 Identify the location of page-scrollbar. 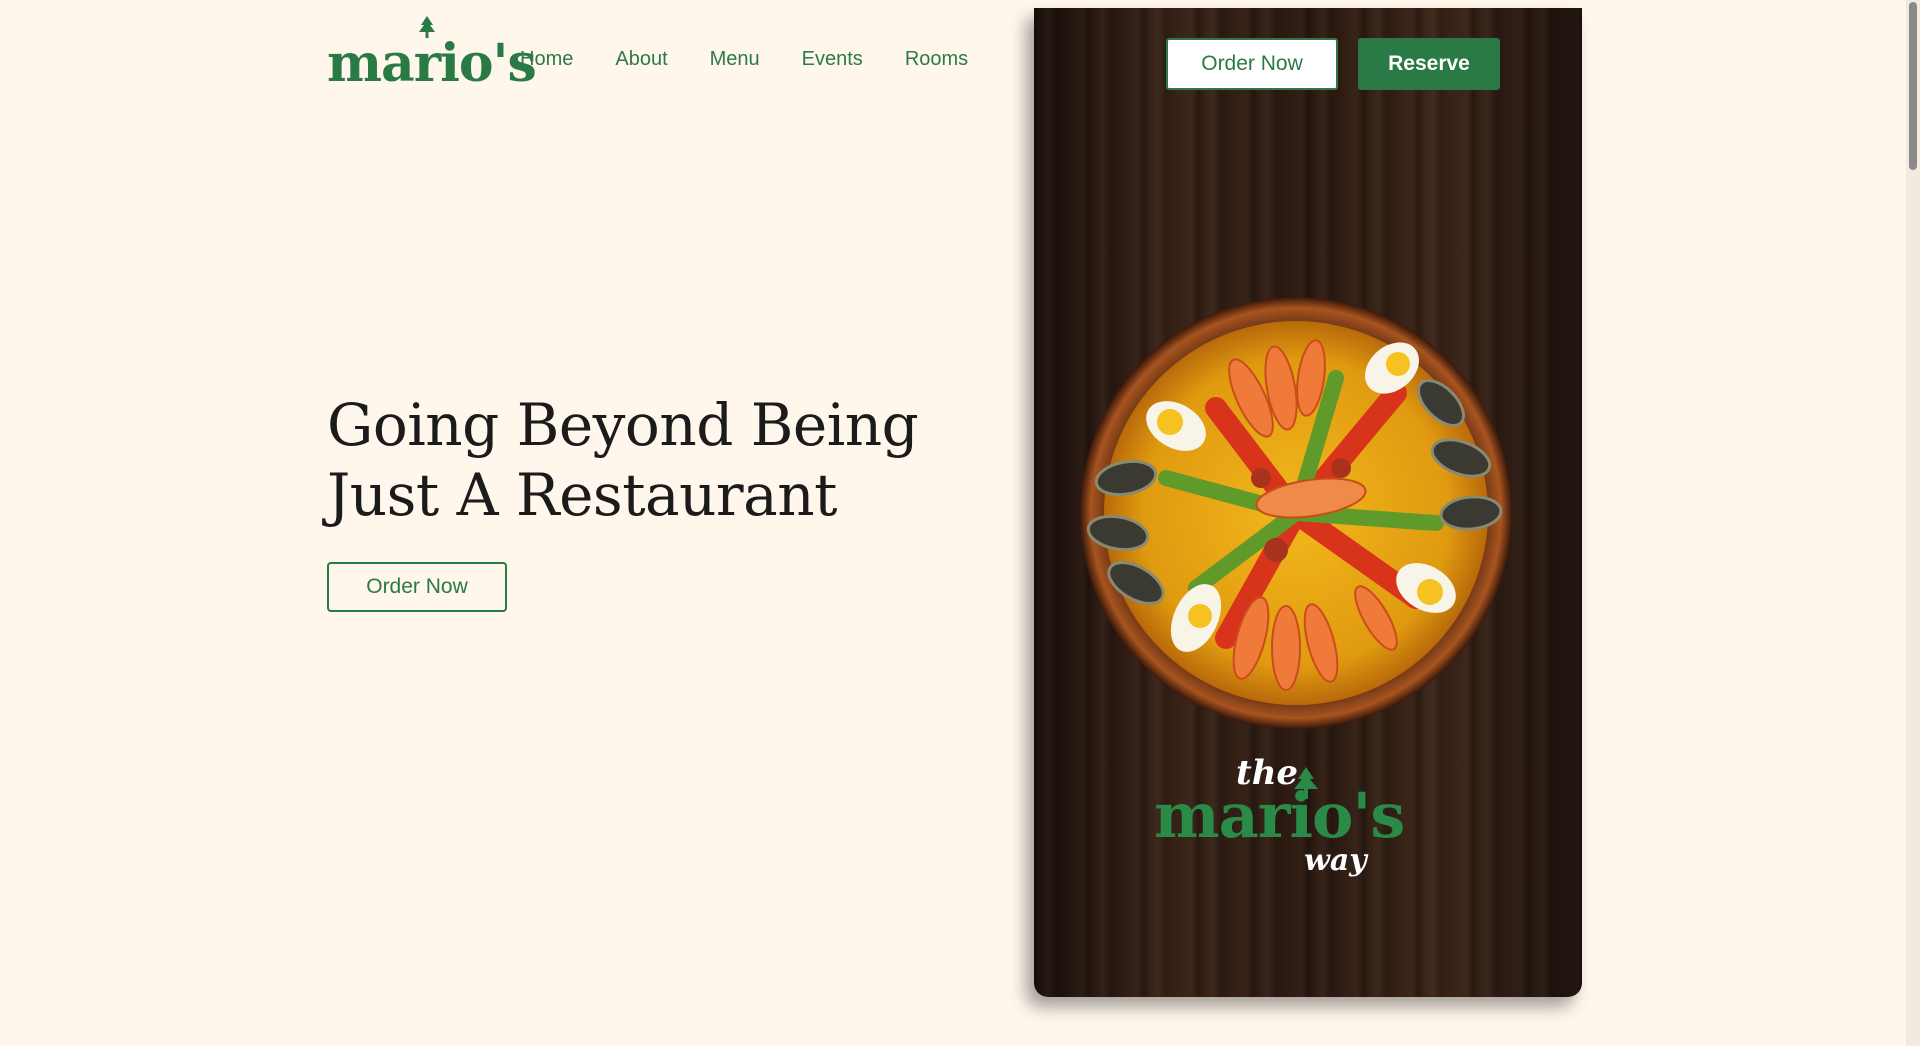
(1913, 523).